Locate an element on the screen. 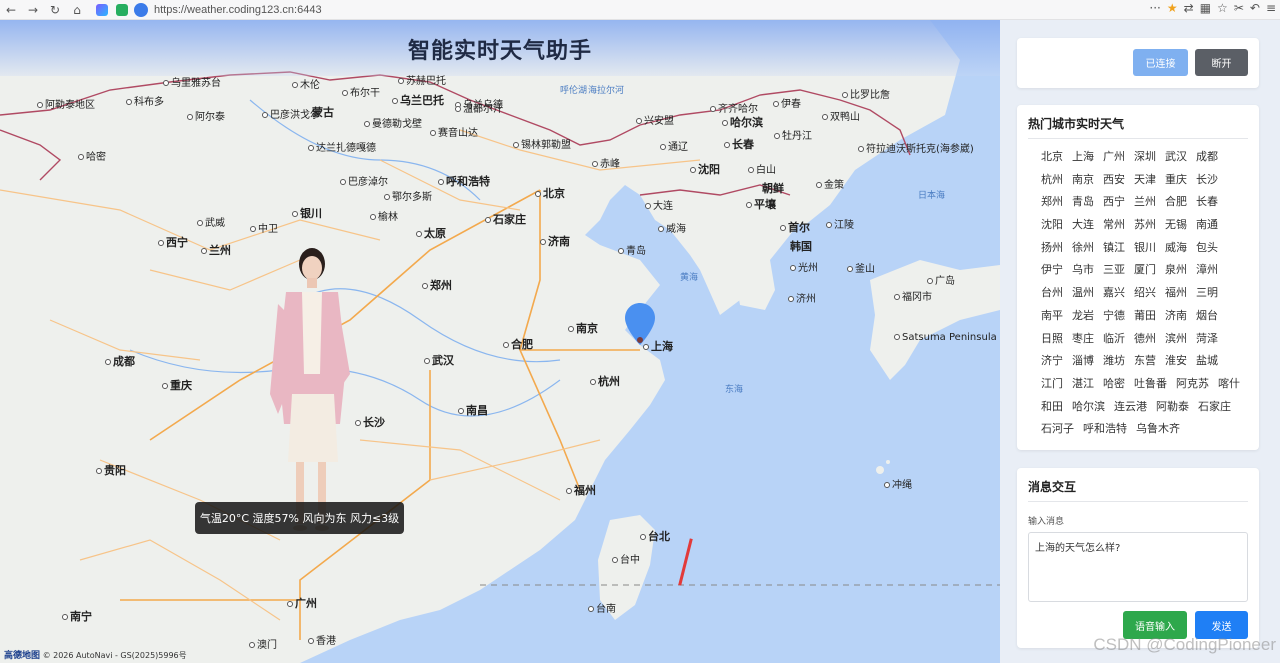  city-link: 阿勒泰 is located at coordinates (1174, 407).